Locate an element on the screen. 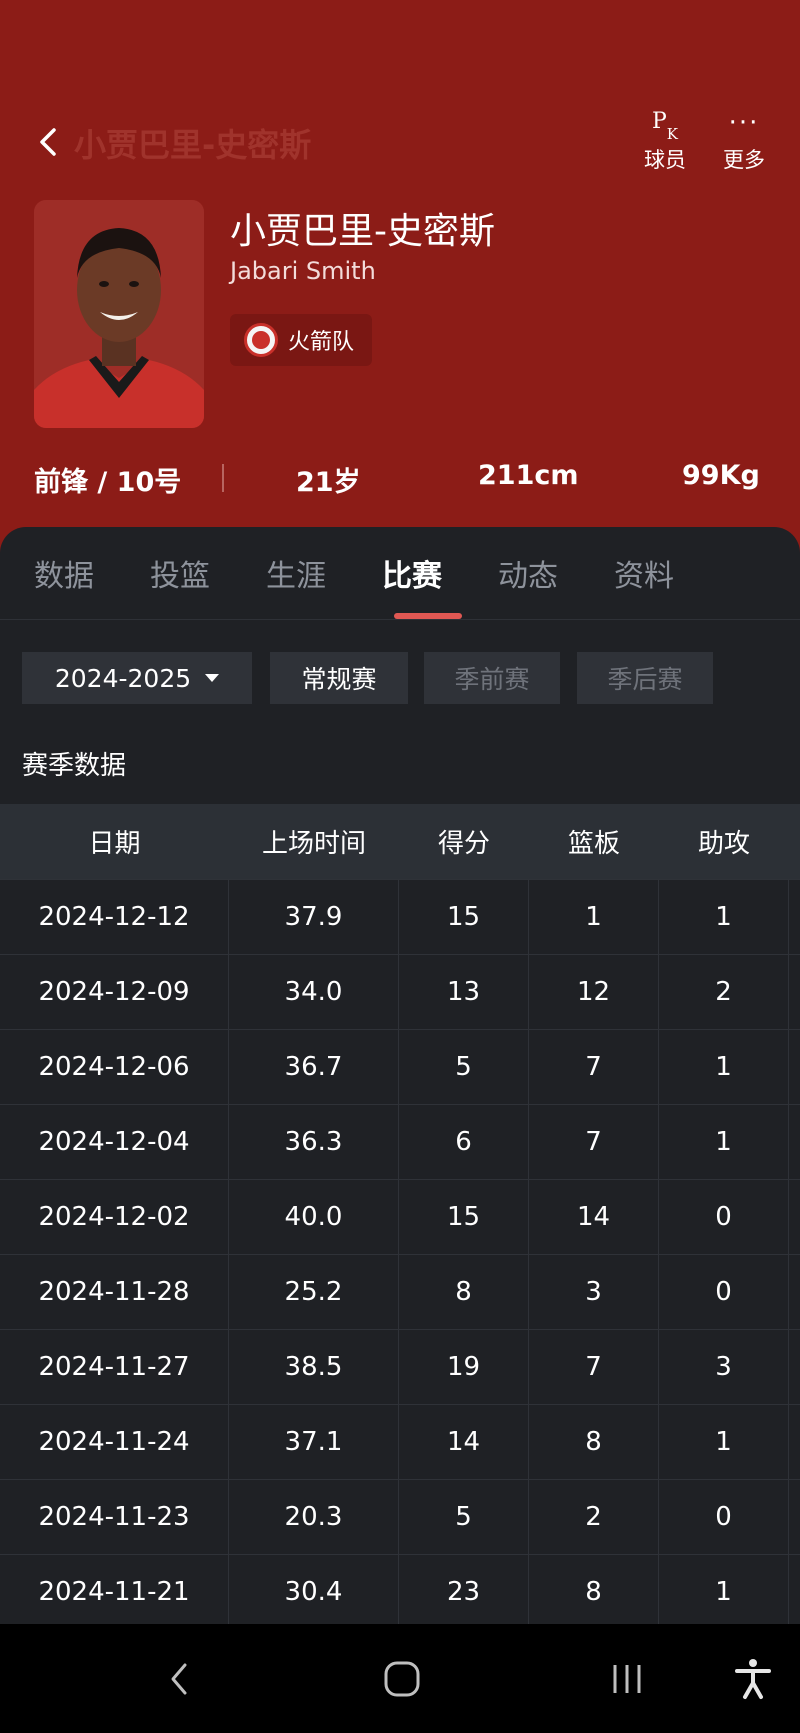  chevron-left-icon is located at coordinates (48, 142).